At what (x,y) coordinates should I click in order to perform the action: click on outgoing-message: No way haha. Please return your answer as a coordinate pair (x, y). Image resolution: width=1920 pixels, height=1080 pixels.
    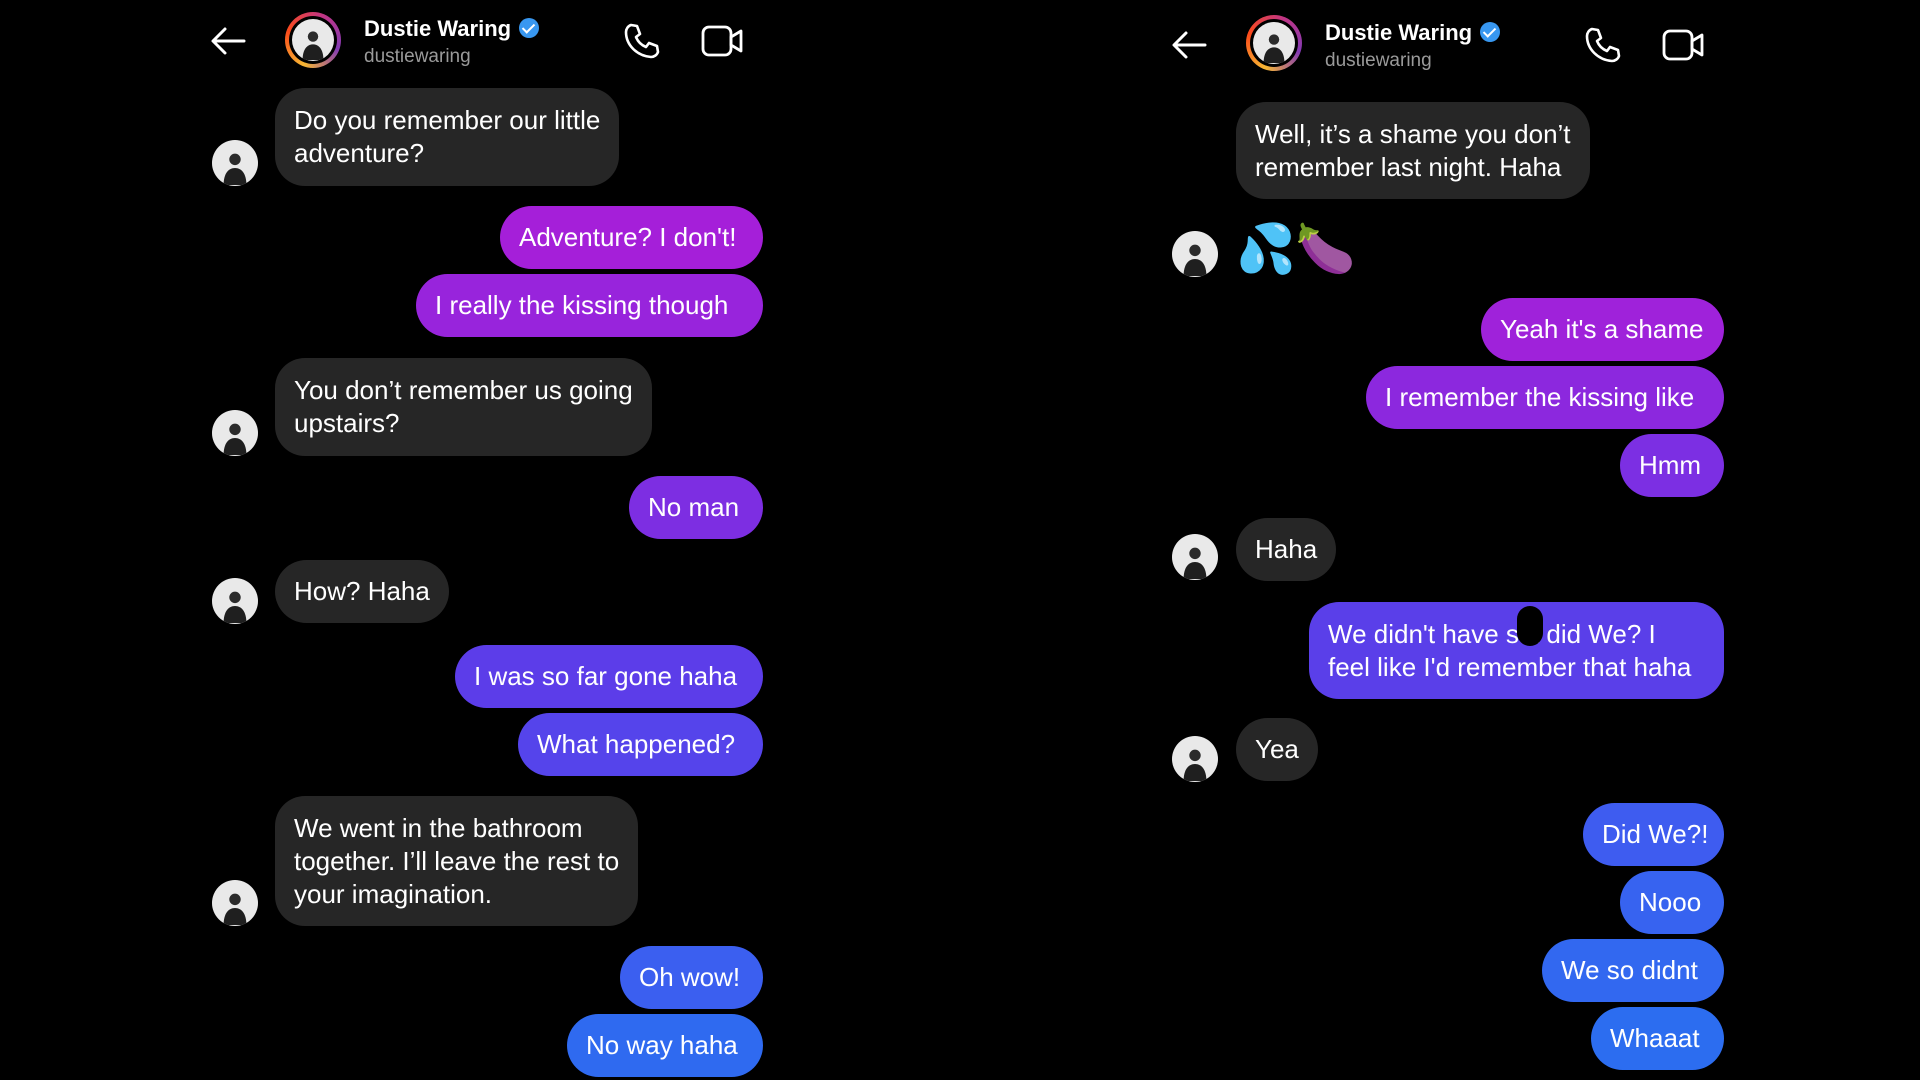
    Looking at the image, I should click on (665, 1045).